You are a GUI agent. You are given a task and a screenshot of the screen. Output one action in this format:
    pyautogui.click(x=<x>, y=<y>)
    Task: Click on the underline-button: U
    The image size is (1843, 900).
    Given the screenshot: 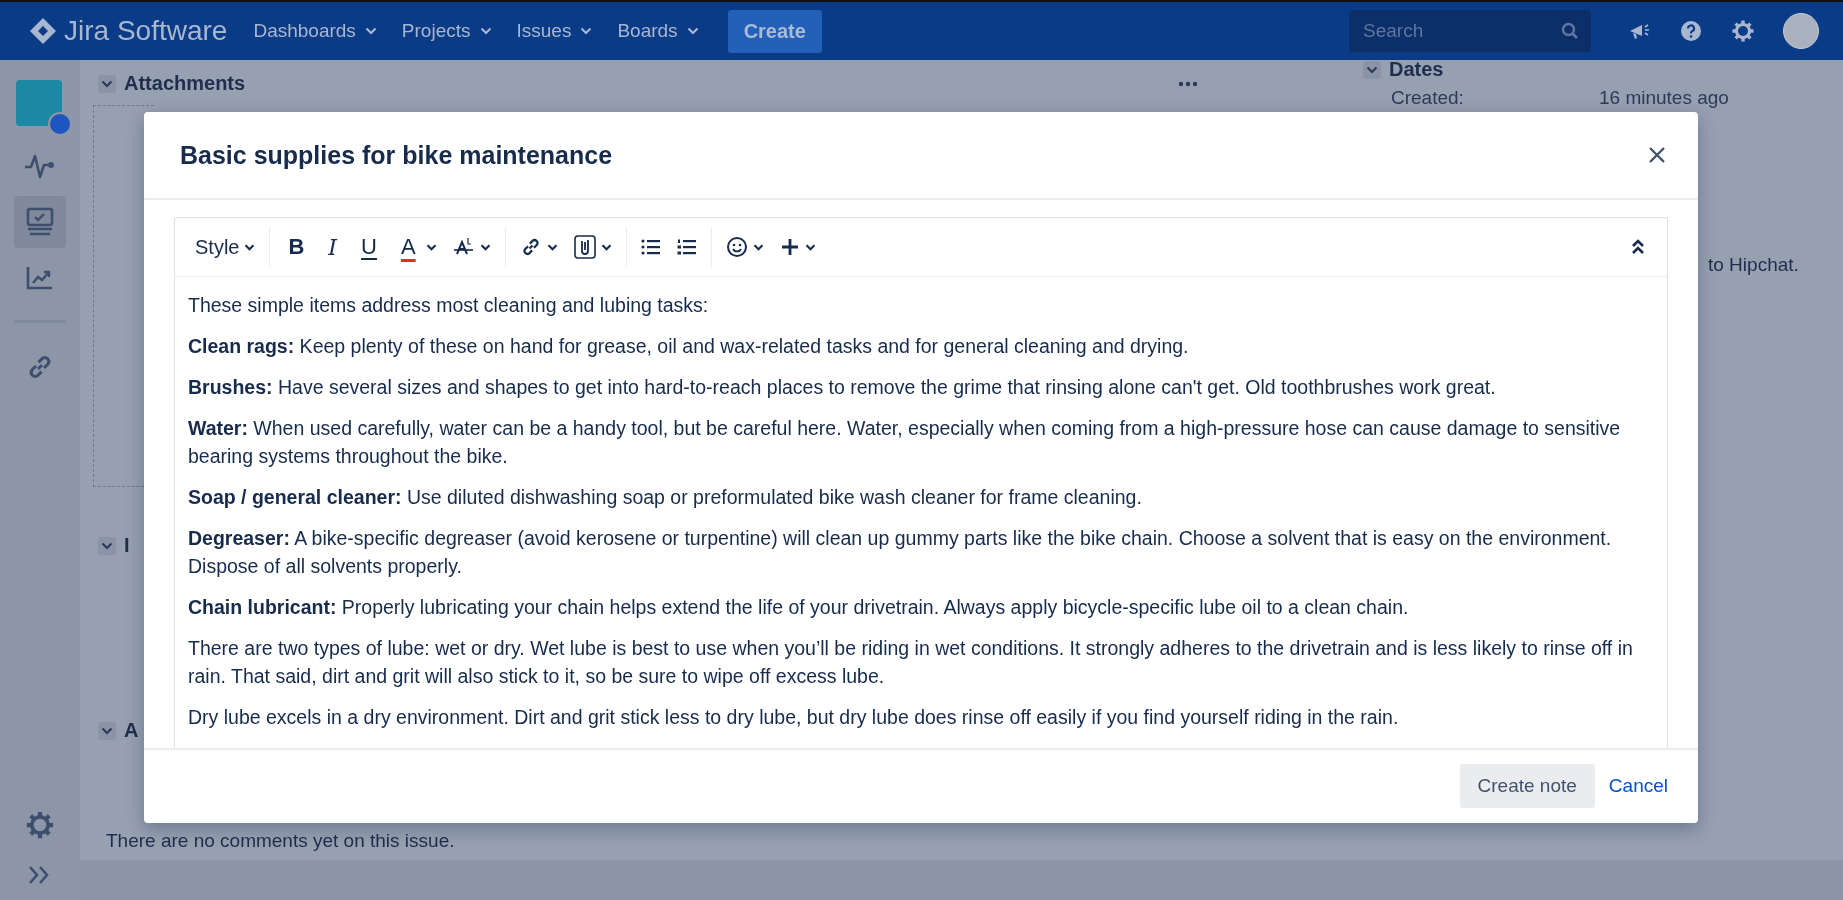 What is the action you would take?
    pyautogui.click(x=369, y=247)
    